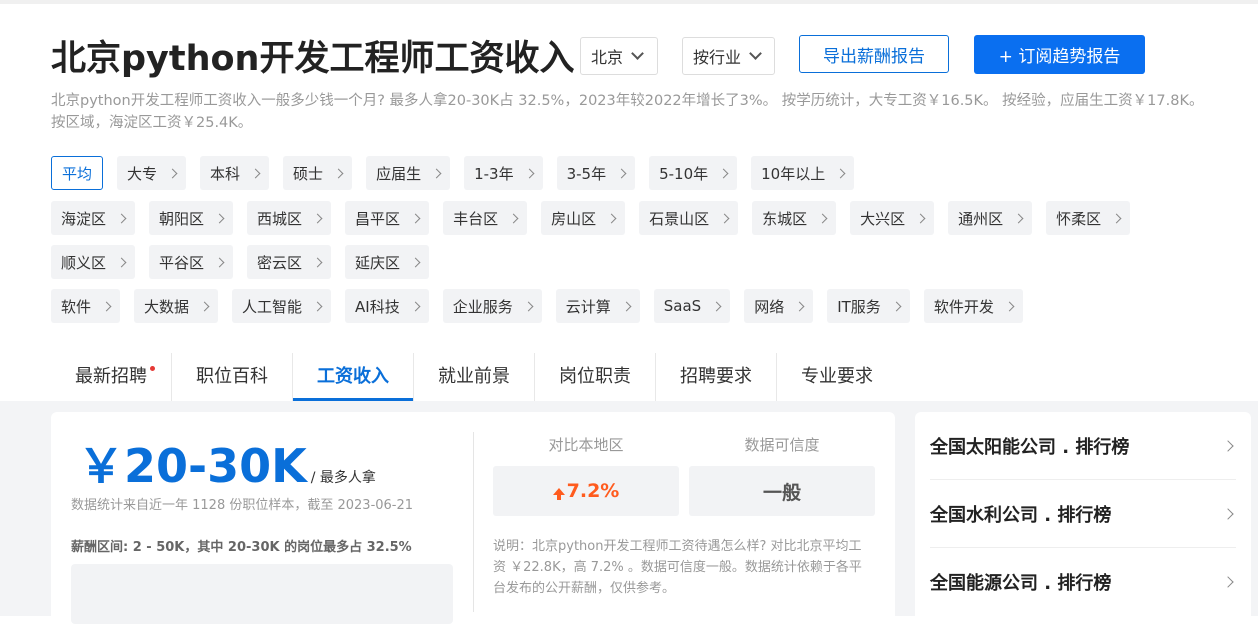  I want to click on tab-job-wiki: 职位百科, so click(232, 377).